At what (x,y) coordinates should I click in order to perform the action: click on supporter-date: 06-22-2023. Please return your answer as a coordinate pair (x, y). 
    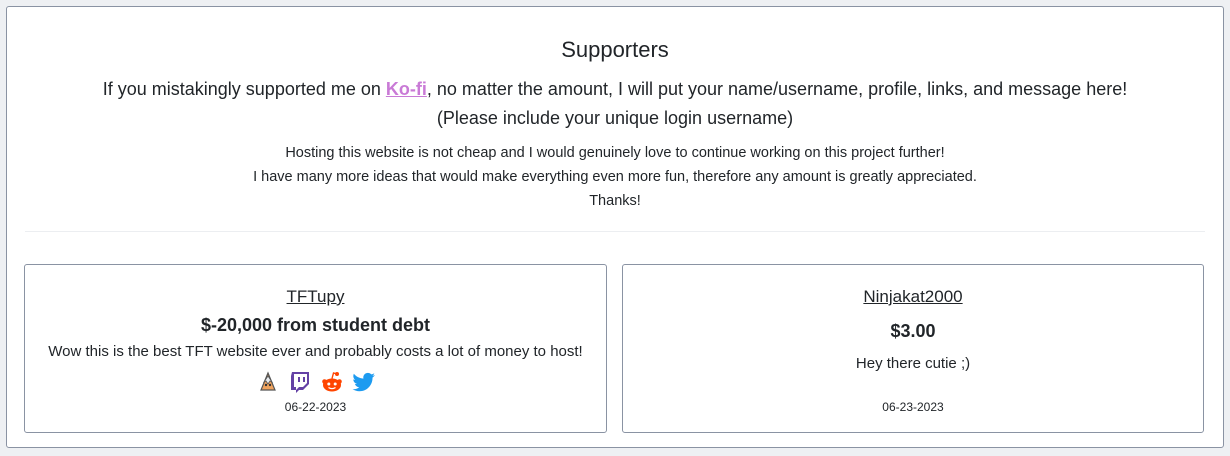
    Looking at the image, I should click on (315, 407).